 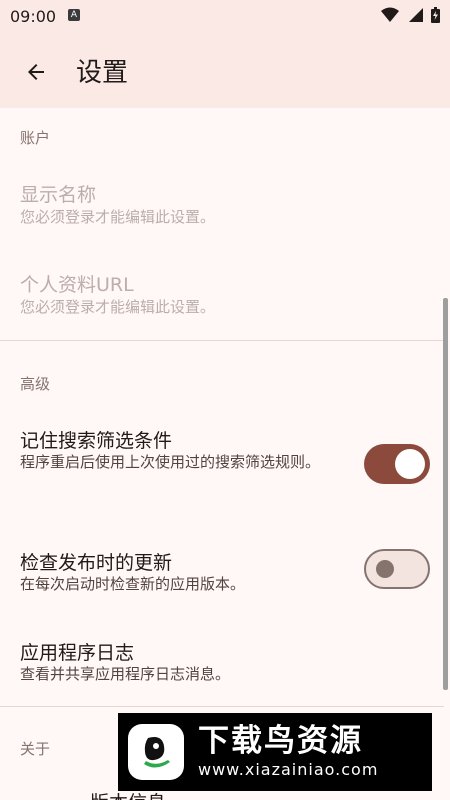 I want to click on watermark-text: 下载鸟资源 www.xiazainiao.com, so click(x=288, y=752).